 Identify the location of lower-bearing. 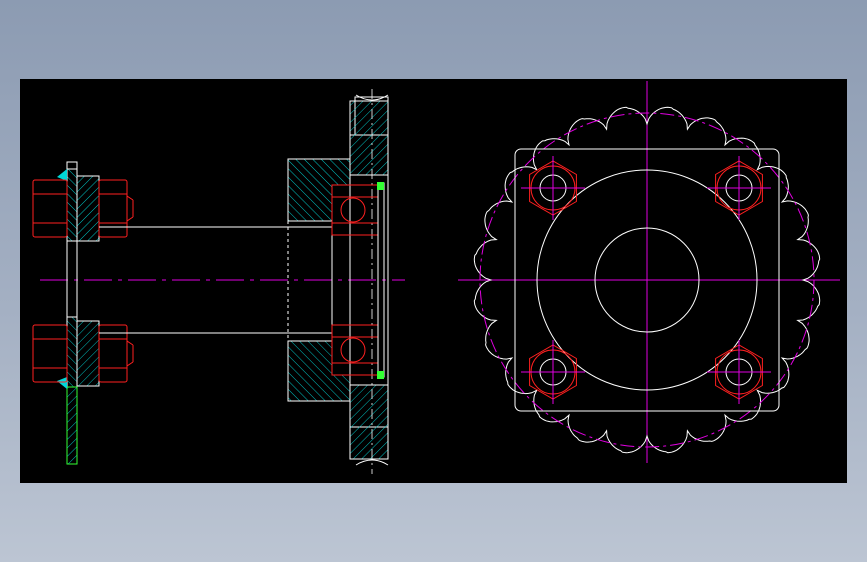
(355, 350).